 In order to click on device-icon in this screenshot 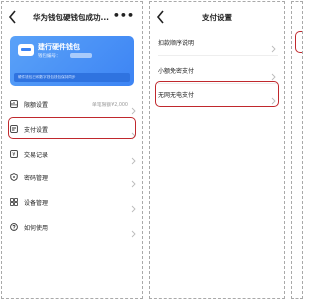, I will do `click(14, 202)`.